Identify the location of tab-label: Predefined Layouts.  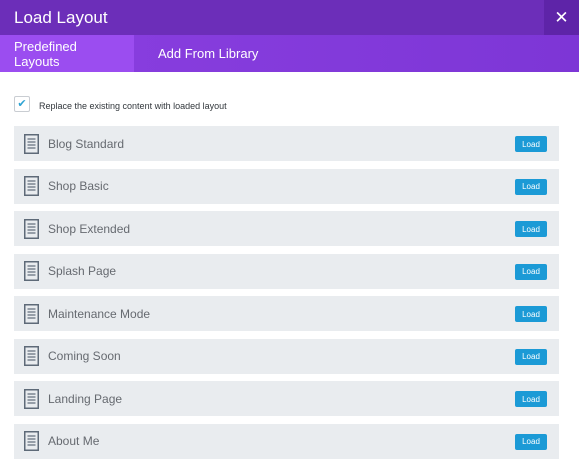
(45, 53).